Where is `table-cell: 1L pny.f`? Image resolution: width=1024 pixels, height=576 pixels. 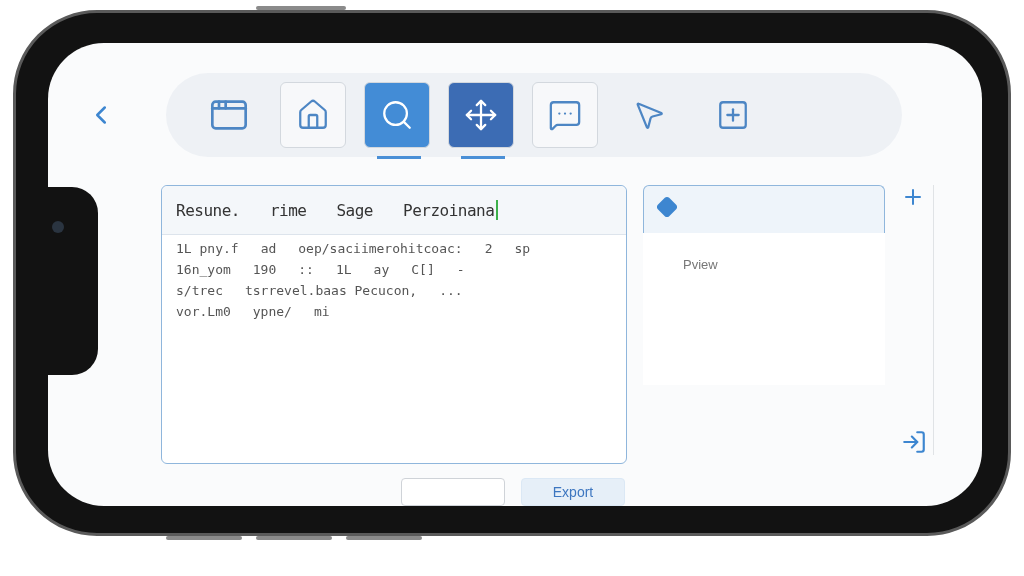 table-cell: 1L pny.f is located at coordinates (207, 248).